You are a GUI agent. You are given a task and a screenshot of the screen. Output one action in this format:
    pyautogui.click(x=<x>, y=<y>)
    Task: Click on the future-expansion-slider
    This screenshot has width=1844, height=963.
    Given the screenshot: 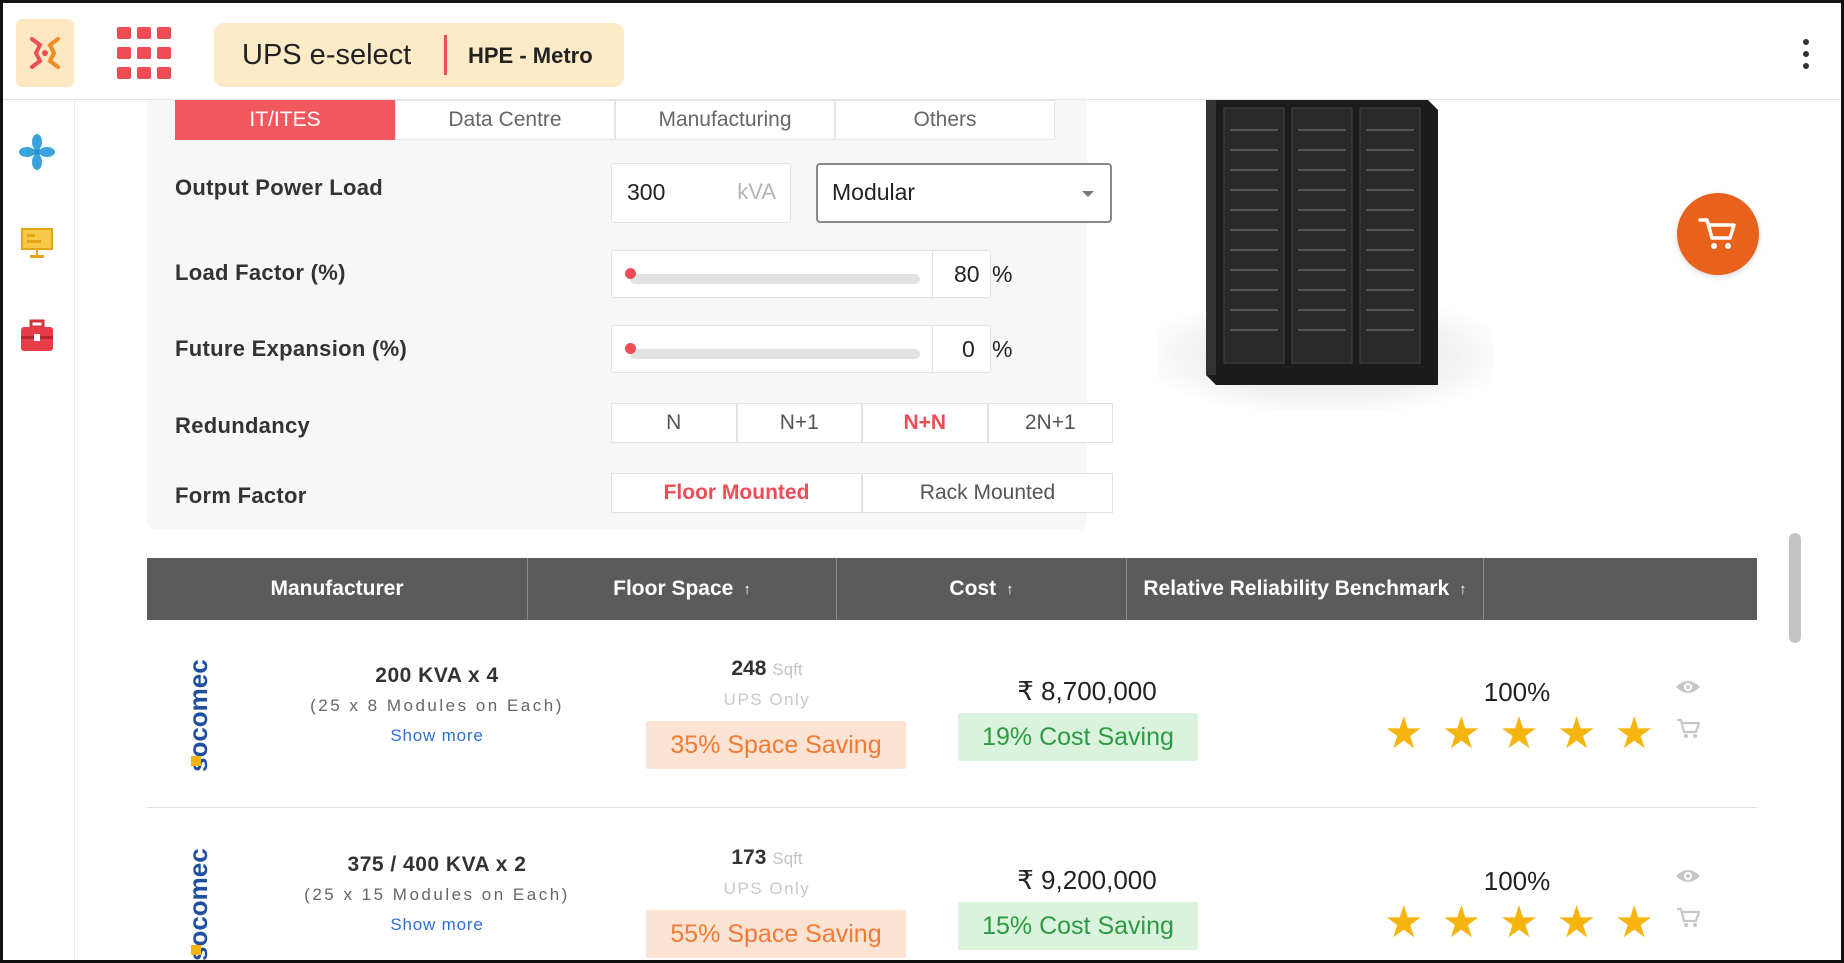 What is the action you would take?
    pyautogui.click(x=775, y=354)
    